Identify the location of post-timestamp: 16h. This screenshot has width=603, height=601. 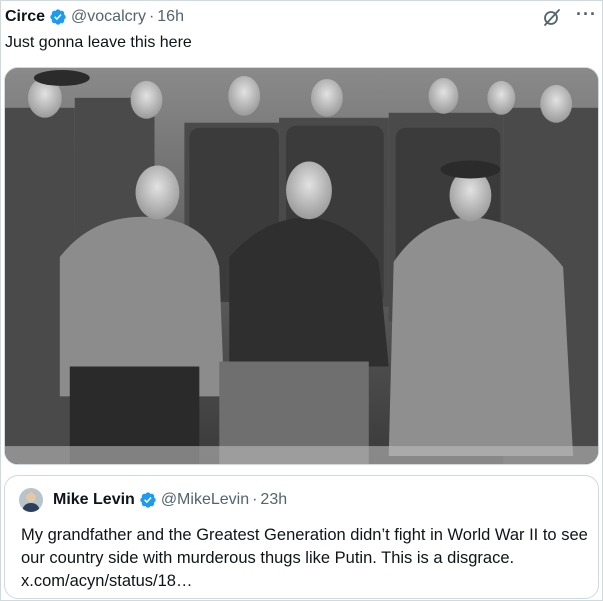
(170, 17).